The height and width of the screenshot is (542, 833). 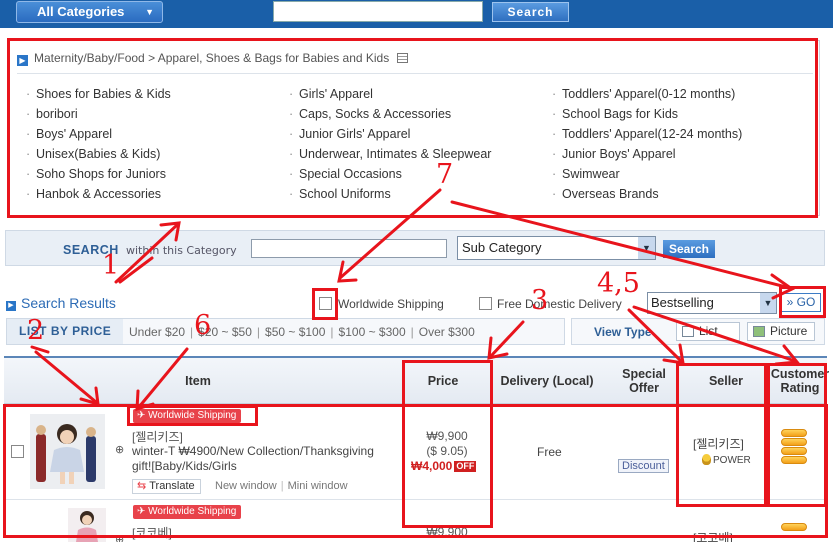 I want to click on annotation-number-1: 1, so click(x=111, y=265).